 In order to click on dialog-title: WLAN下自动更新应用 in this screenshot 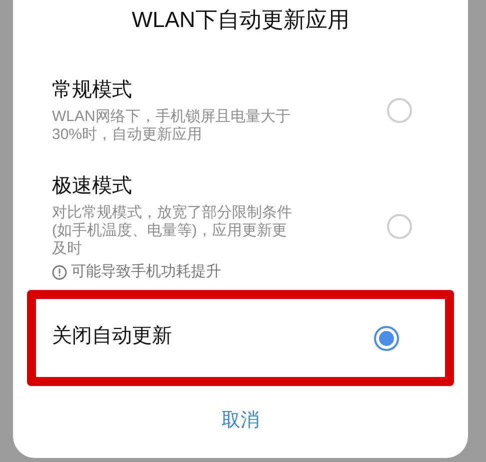, I will do `click(240, 20)`.